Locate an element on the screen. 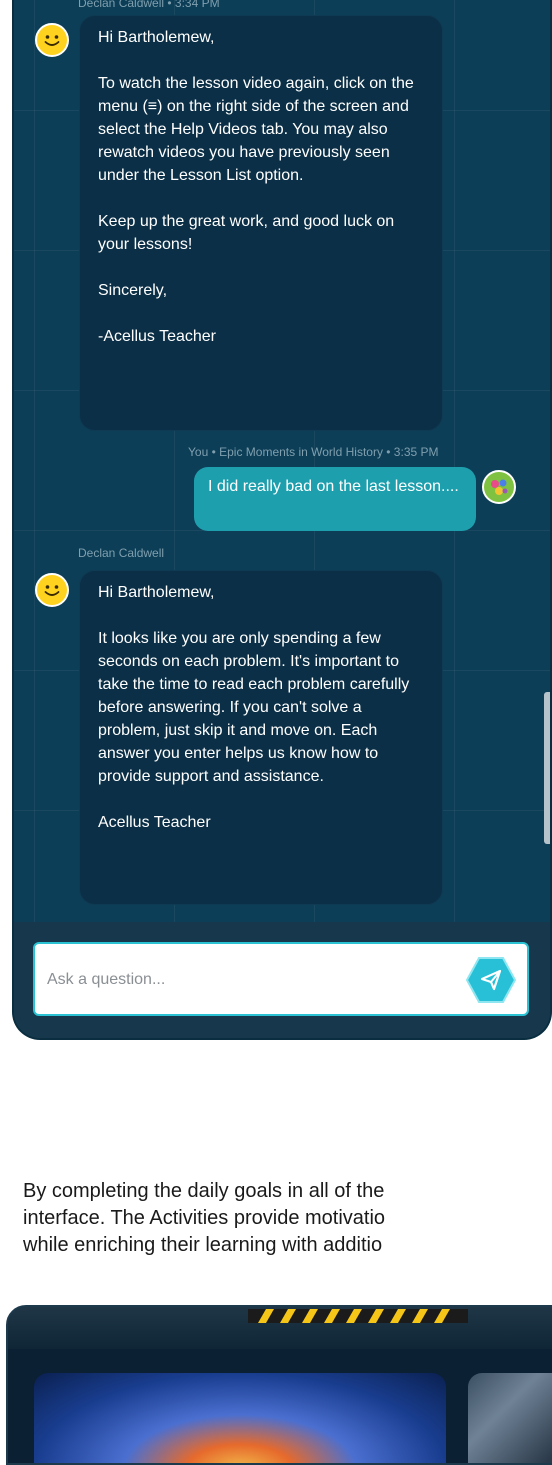 Image resolution: width=552 pixels, height=1465 pixels. message-paragraph: Acellus Teacher is located at coordinates (154, 822).